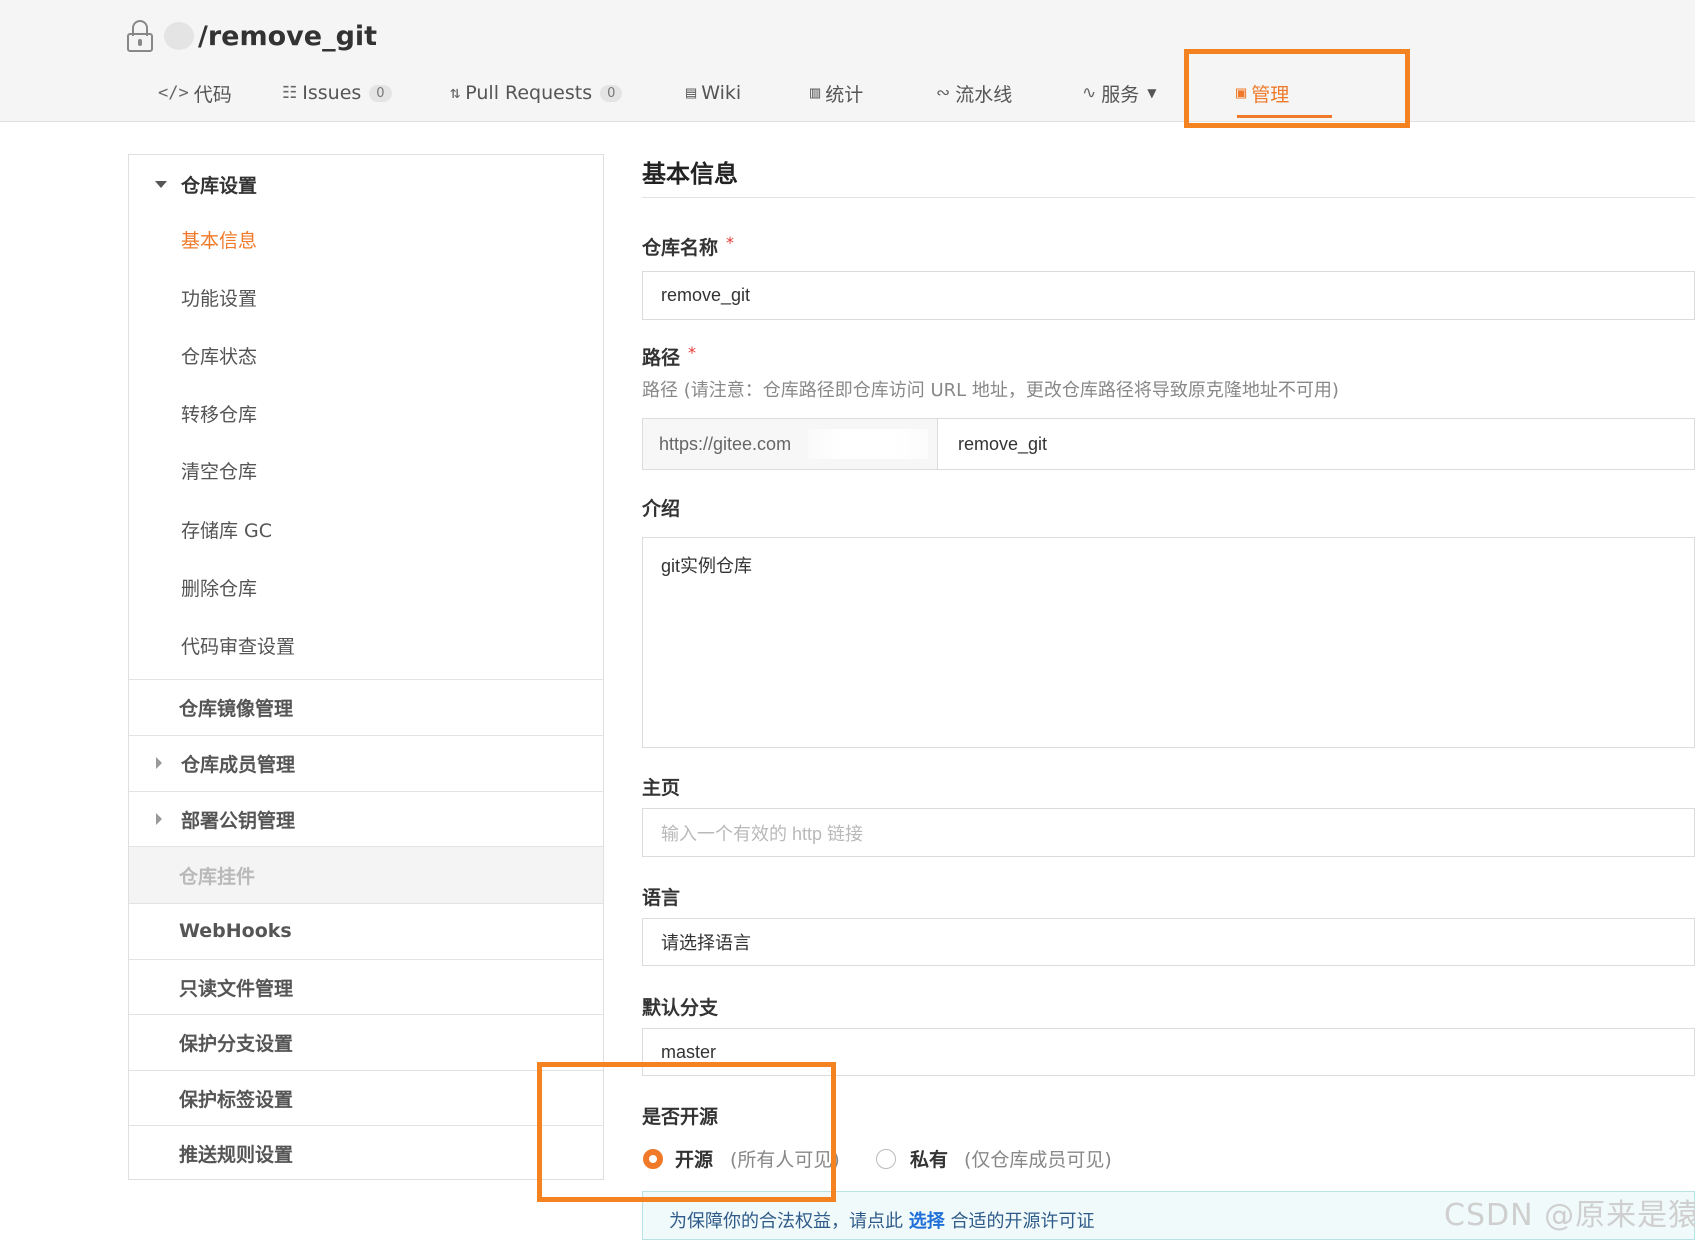 The image size is (1695, 1240). I want to click on chevron-down-icon: ▼, so click(1152, 93).